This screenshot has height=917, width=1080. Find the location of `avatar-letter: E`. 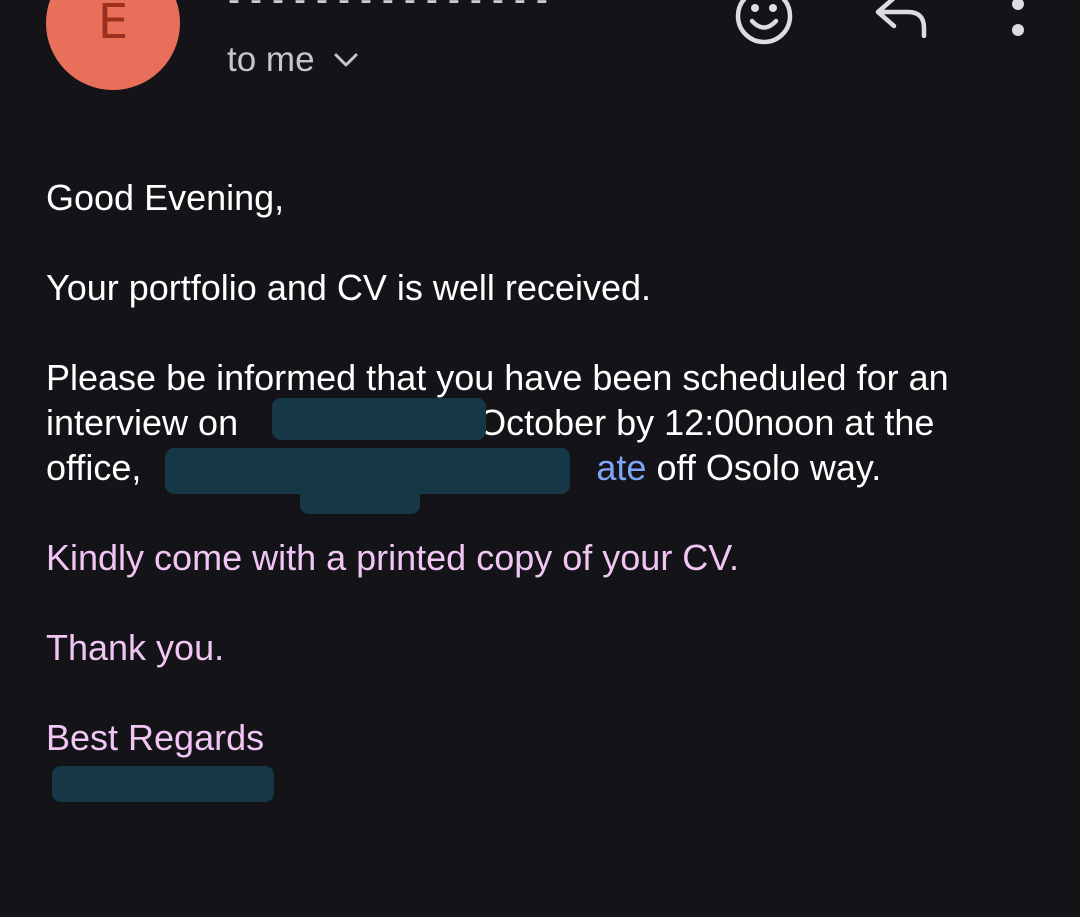

avatar-letter: E is located at coordinates (113, 25).